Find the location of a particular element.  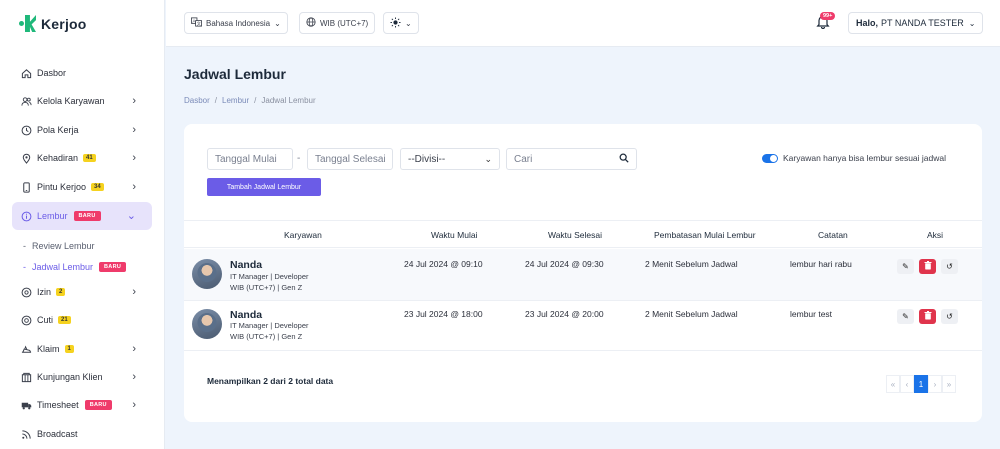

add-schedule-button: Tambah Jadwal Lembur is located at coordinates (264, 187).